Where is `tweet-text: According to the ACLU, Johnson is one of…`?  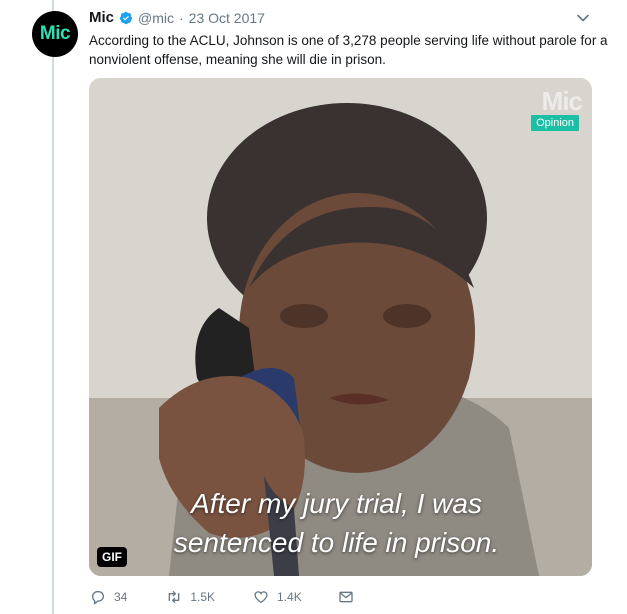
tweet-text: According to the ACLU, Johnson is one of… is located at coordinates (348, 50).